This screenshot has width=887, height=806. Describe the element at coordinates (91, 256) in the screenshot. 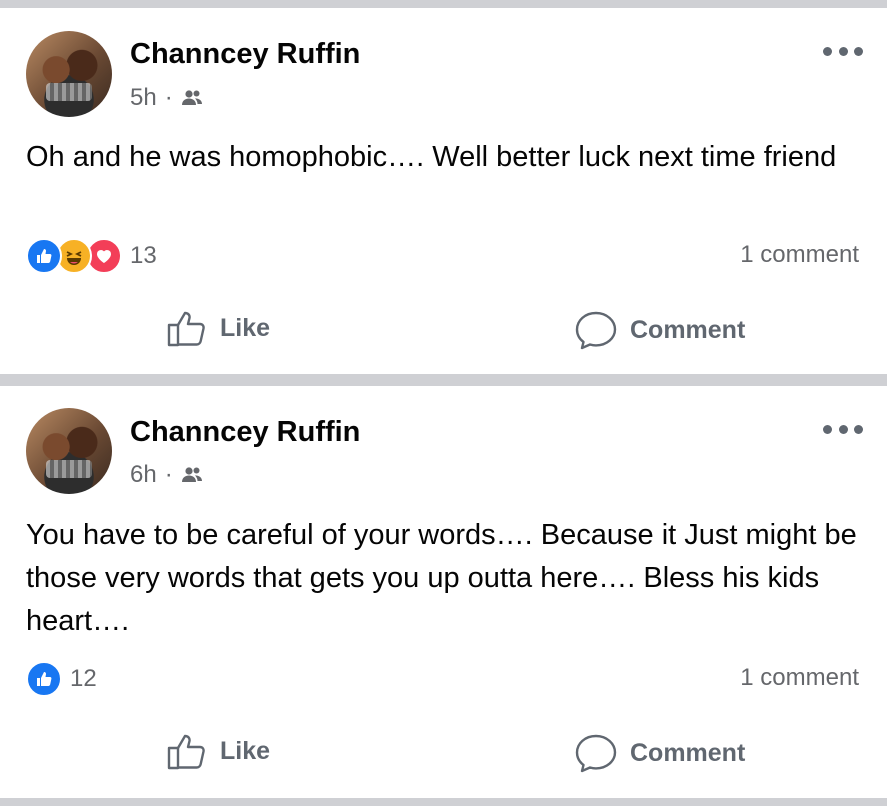

I see `reactions-summary: 13` at that location.